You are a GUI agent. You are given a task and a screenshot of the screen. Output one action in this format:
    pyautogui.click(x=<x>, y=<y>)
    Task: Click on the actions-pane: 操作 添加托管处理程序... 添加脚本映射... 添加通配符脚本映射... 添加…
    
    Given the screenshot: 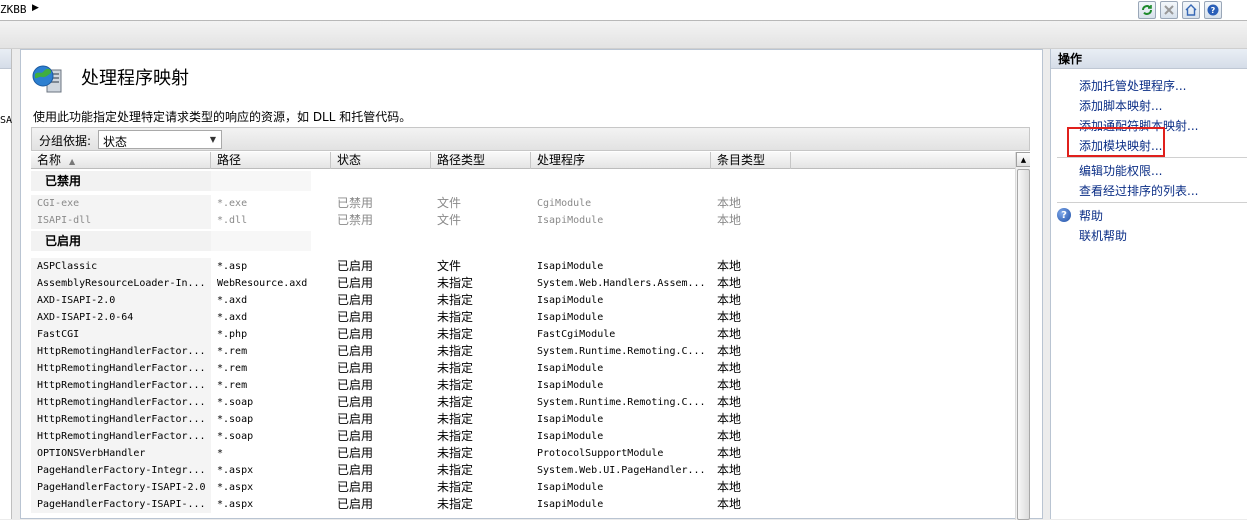 What is the action you would take?
    pyautogui.click(x=1148, y=284)
    